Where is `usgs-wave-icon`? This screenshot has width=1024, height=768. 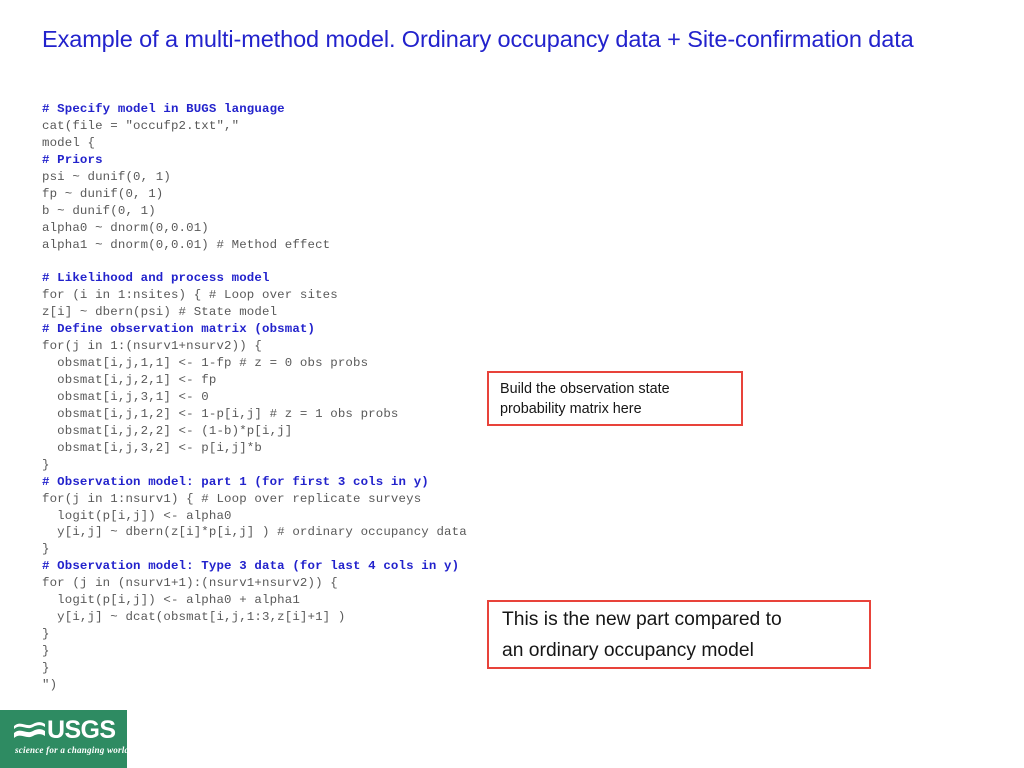 usgs-wave-icon is located at coordinates (29, 731).